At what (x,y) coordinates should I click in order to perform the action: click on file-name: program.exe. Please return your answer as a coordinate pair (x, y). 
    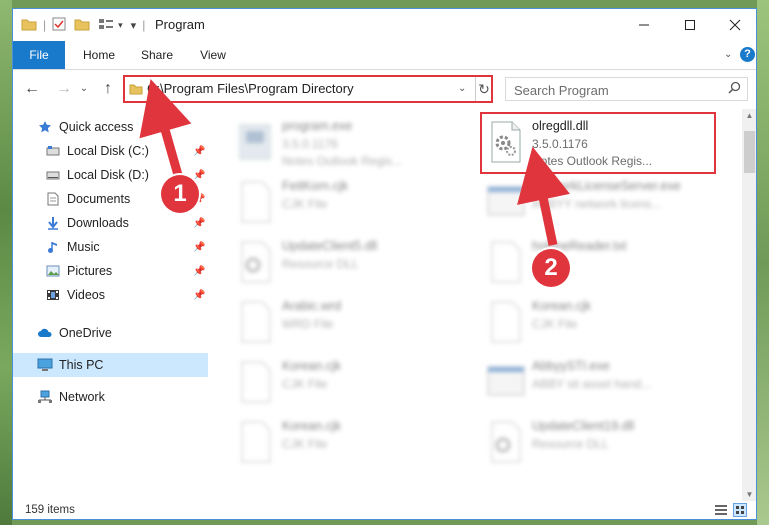
    Looking at the image, I should click on (317, 126).